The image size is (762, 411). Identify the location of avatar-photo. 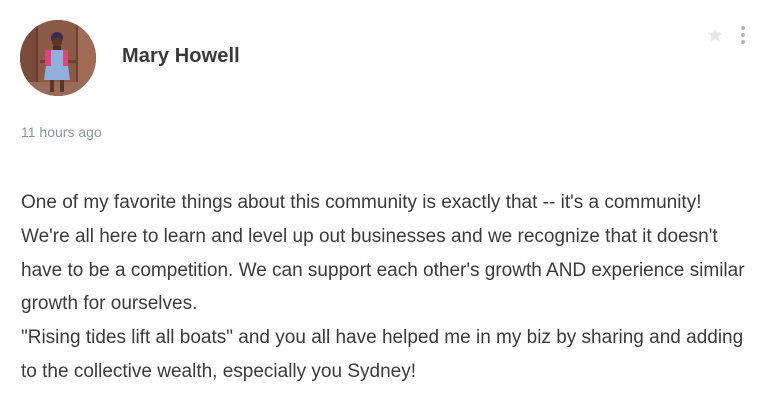
(58, 58).